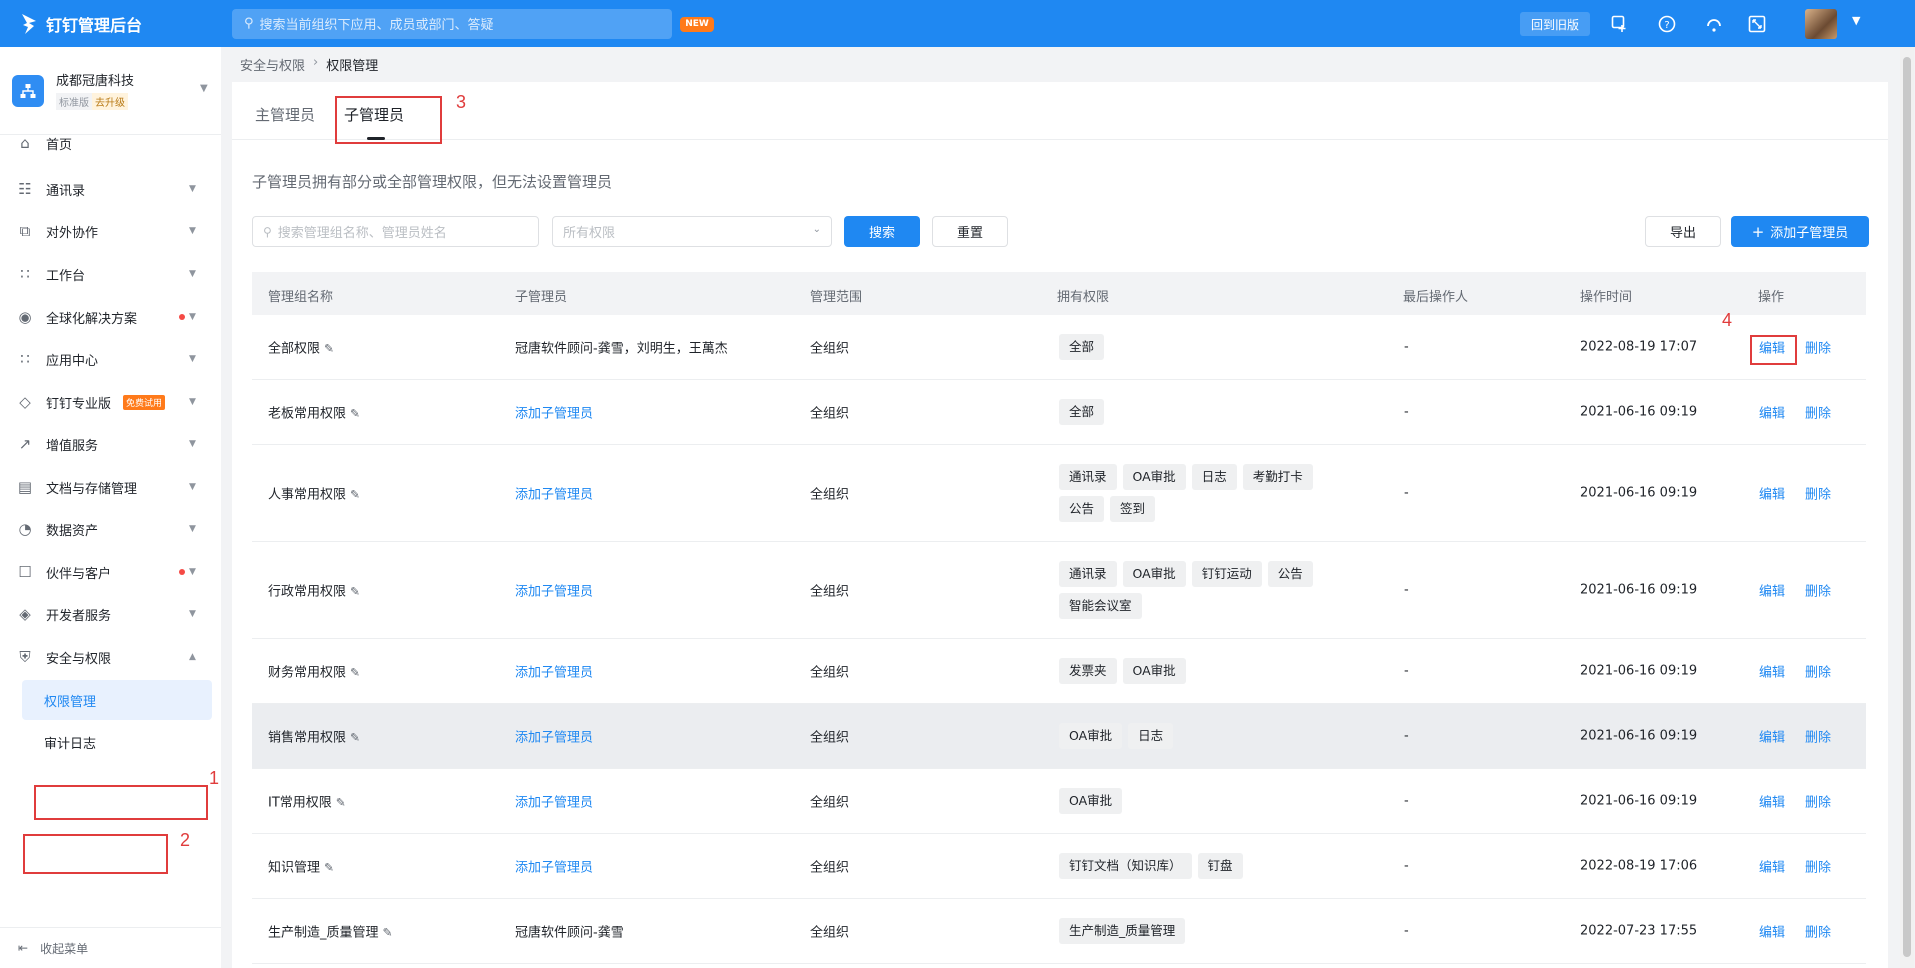 The height and width of the screenshot is (968, 1915). I want to click on page-scrollbar, so click(1907, 507).